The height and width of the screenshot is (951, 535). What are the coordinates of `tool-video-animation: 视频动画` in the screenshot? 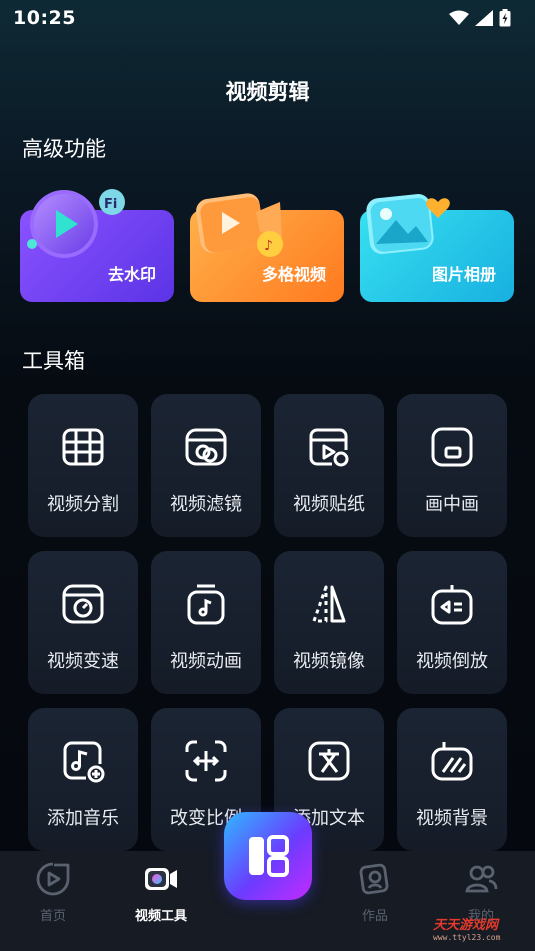 It's located at (206, 622).